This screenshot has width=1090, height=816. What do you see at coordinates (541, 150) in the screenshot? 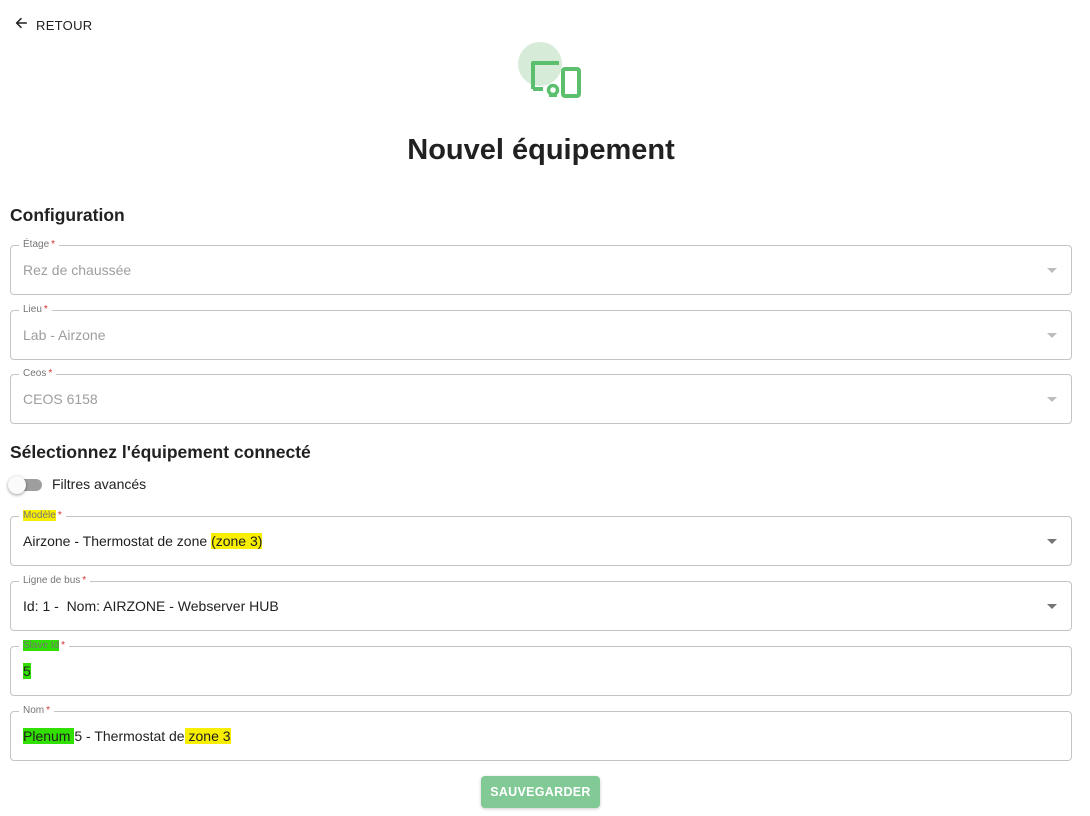
I see `page-title: Nouvel équipement` at bounding box center [541, 150].